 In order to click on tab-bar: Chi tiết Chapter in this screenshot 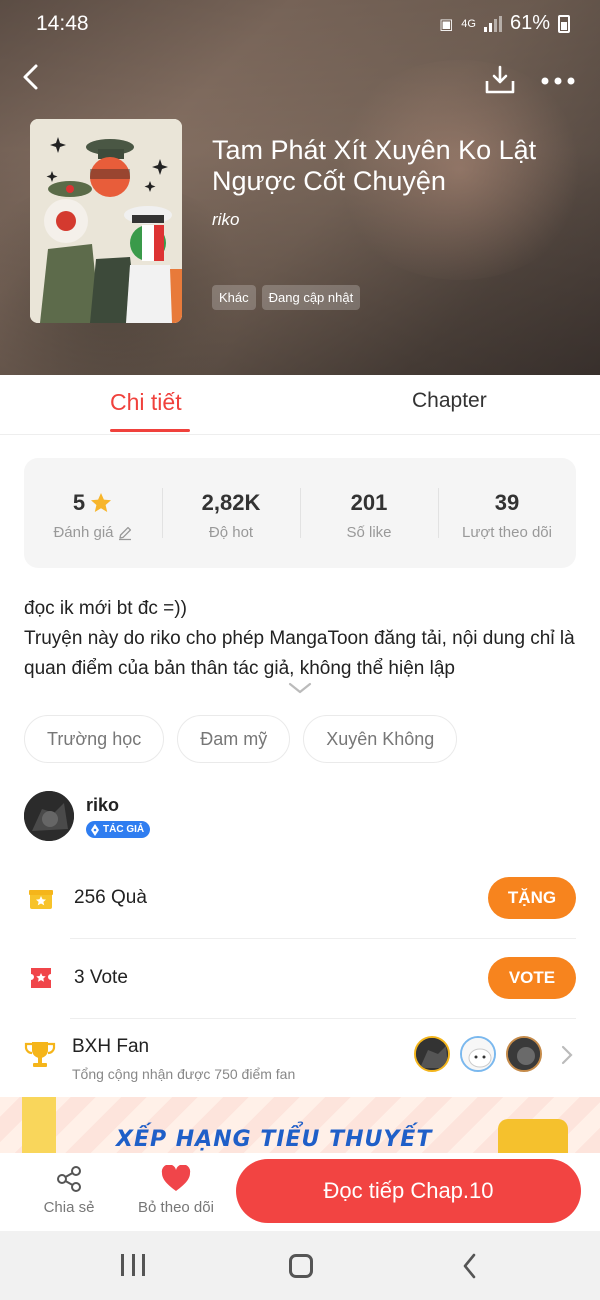, I will do `click(300, 405)`.